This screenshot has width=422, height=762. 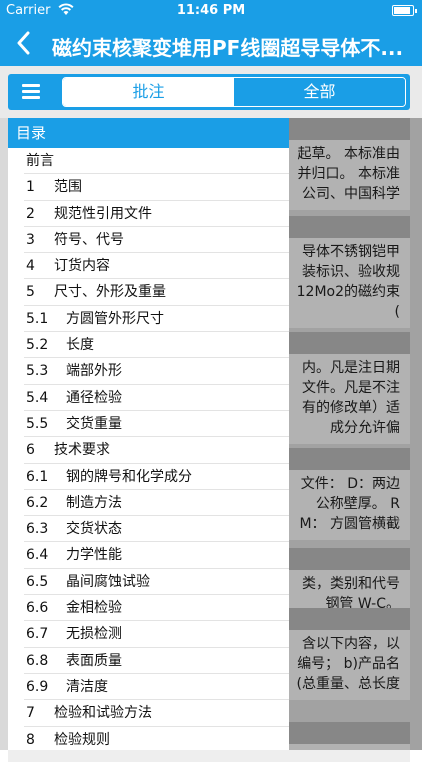 What do you see at coordinates (33, 92) in the screenshot?
I see `menu-icon` at bounding box center [33, 92].